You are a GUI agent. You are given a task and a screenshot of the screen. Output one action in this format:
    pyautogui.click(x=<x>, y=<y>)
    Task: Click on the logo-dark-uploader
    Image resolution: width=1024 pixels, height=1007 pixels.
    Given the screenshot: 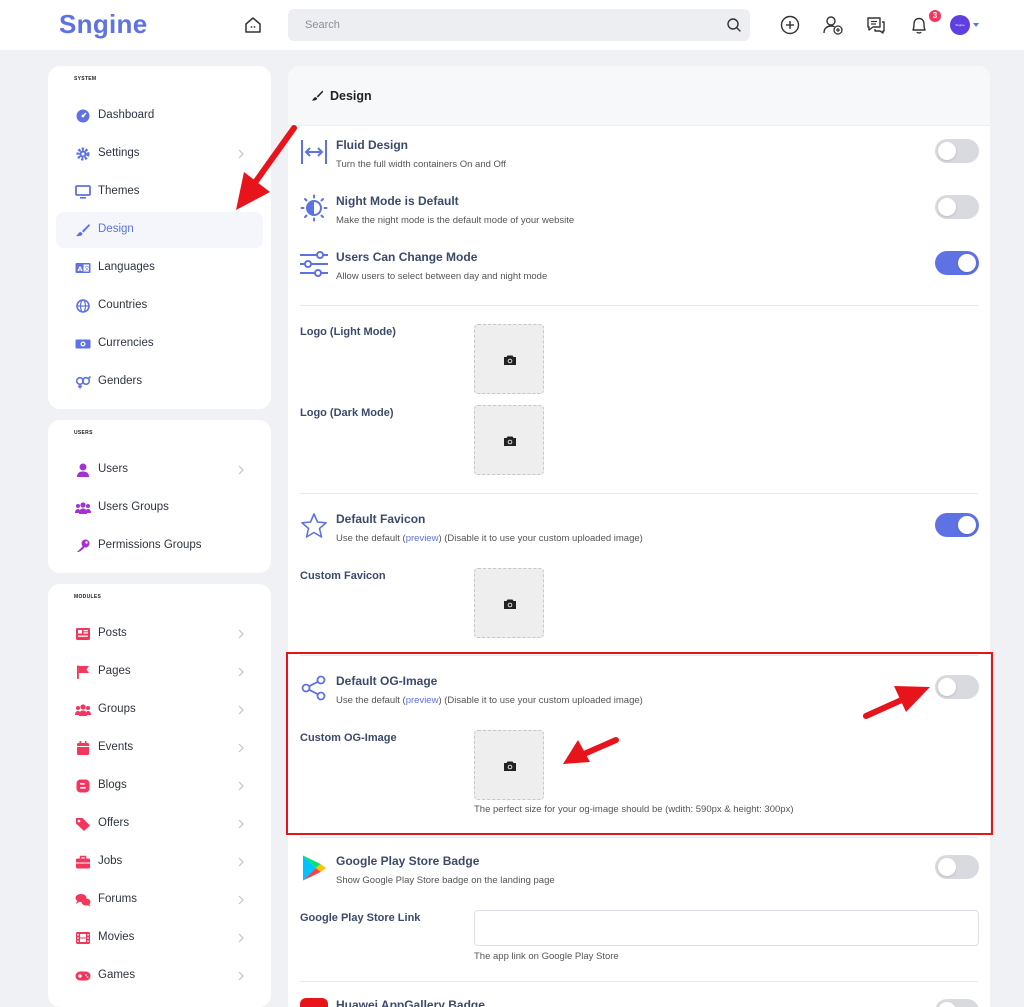 What is the action you would take?
    pyautogui.click(x=509, y=440)
    